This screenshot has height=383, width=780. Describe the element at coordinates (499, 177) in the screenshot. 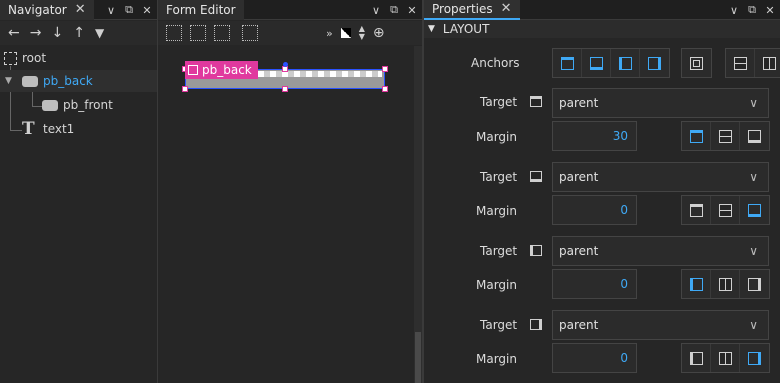

I see `target-label: Target` at that location.